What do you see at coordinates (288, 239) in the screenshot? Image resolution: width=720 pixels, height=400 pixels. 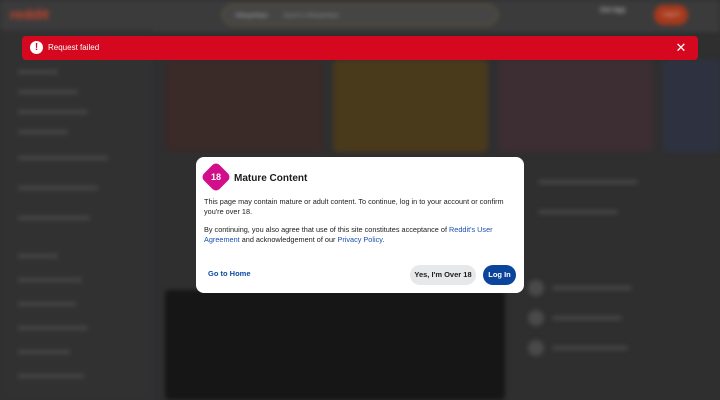 I see `terms-text-middle: and acknowledgement of our` at bounding box center [288, 239].